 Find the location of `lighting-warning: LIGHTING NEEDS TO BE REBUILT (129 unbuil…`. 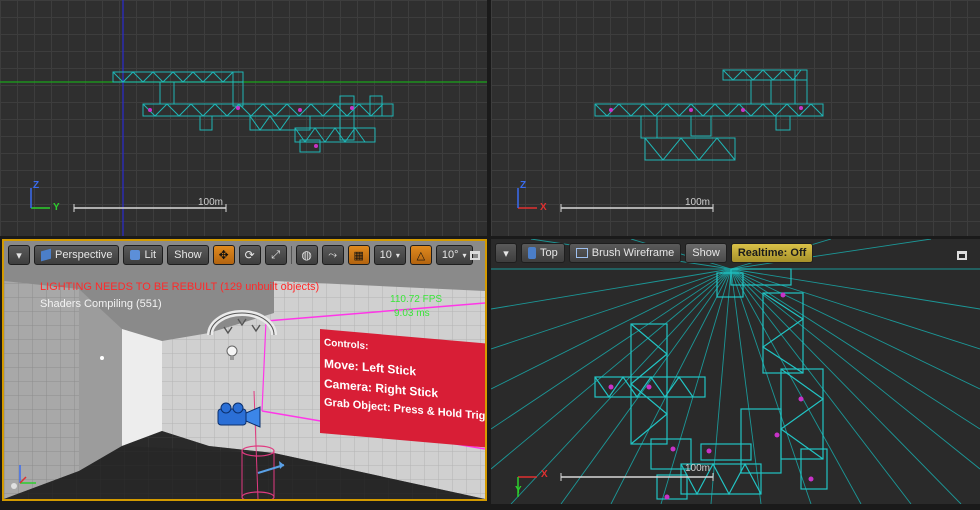

lighting-warning: LIGHTING NEEDS TO BE REBUILT (129 unbuil… is located at coordinates (180, 287).